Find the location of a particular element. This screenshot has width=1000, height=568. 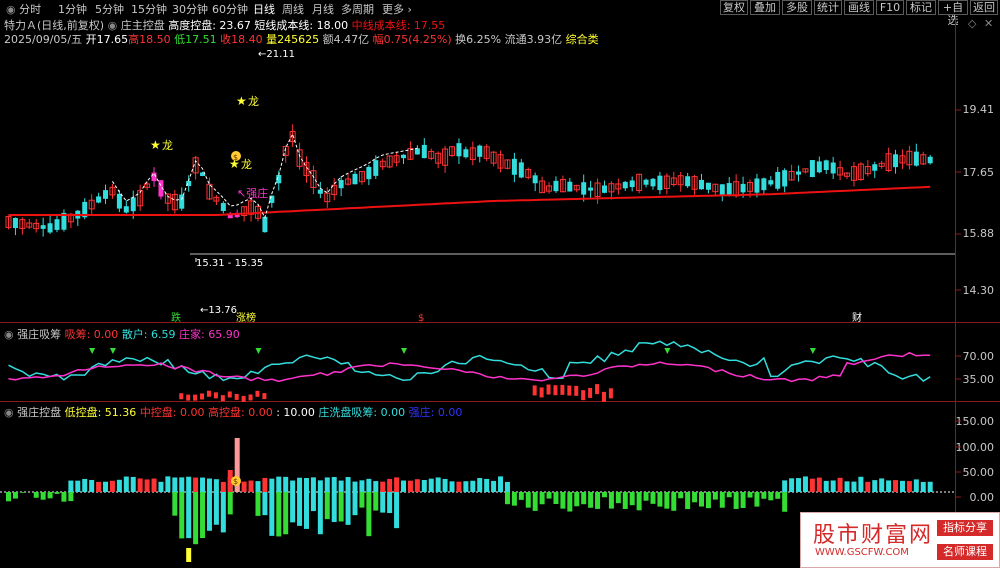

sanhu-line is located at coordinates (469, 361).